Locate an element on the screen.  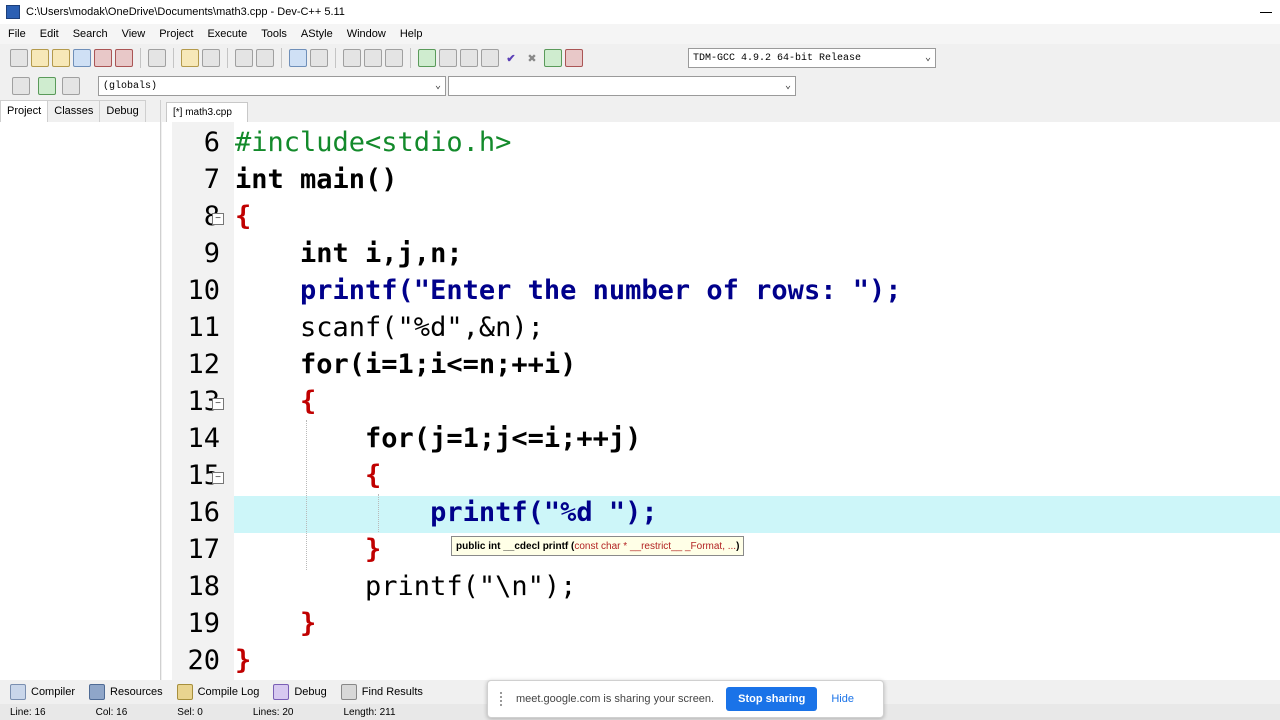
member-select: ⌄ is located at coordinates (622, 86).